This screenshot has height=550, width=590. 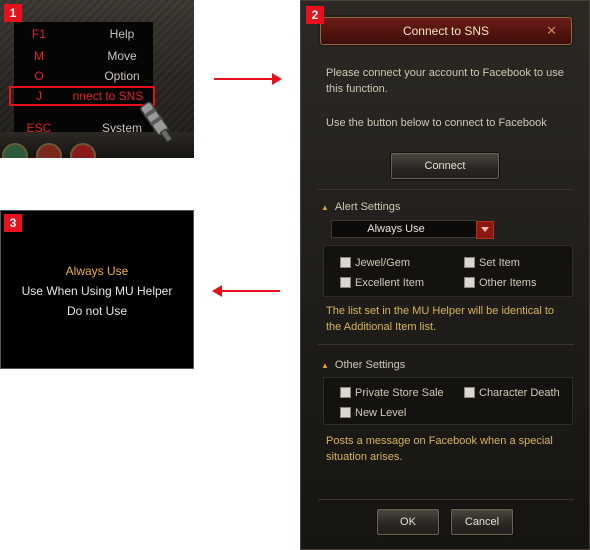 What do you see at coordinates (381, 327) in the screenshot?
I see `alert-note: the Additional Item list.` at bounding box center [381, 327].